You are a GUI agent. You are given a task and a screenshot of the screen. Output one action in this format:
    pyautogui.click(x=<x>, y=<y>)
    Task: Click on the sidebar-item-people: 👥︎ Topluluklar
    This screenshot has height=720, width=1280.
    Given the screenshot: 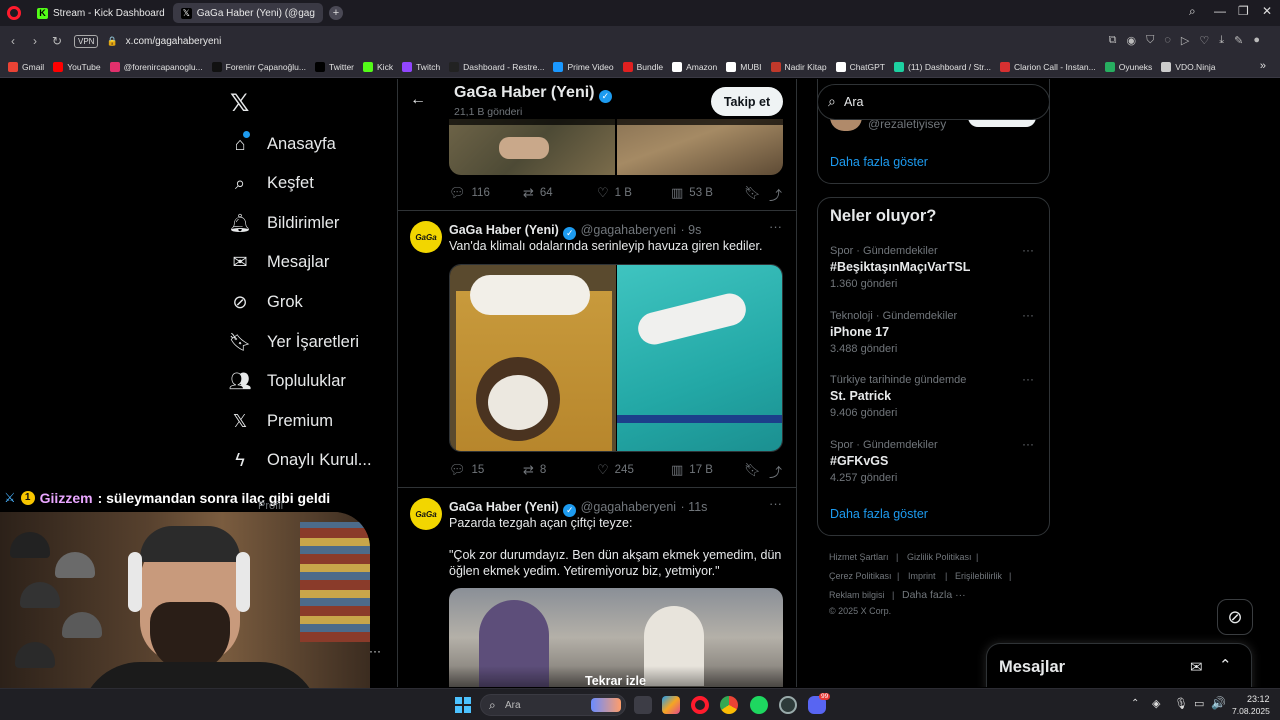 What is the action you would take?
    pyautogui.click(x=287, y=382)
    